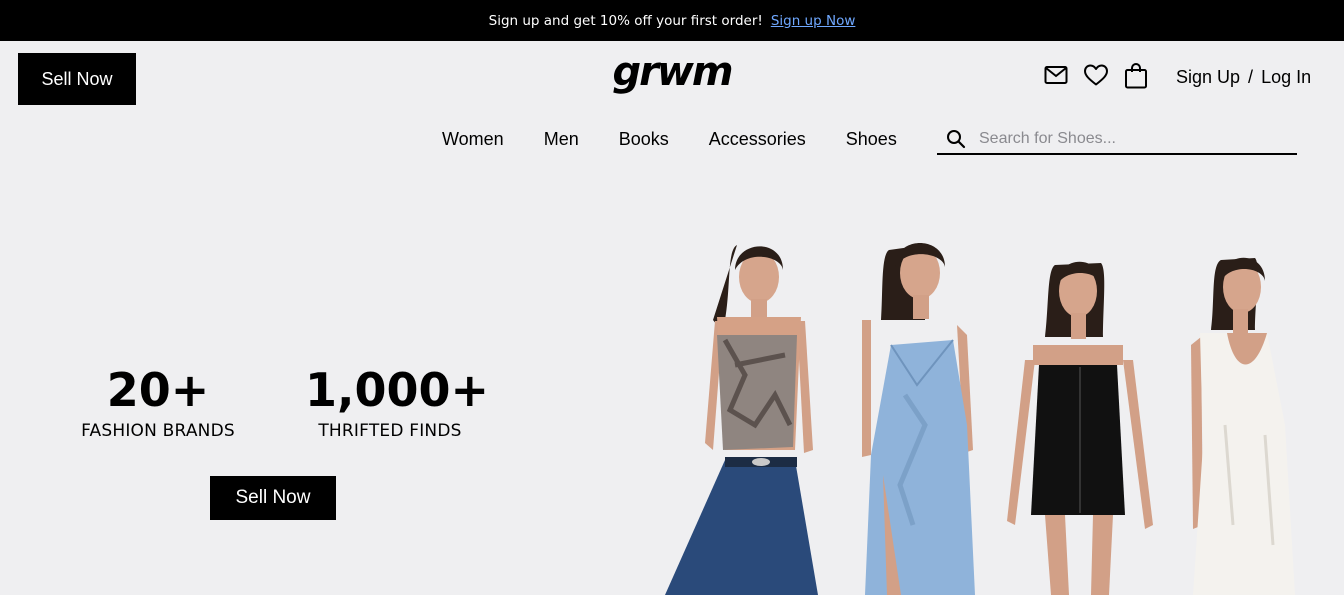  I want to click on stat-fashion-brands: 20+ FASHION BRANDS, so click(158, 402).